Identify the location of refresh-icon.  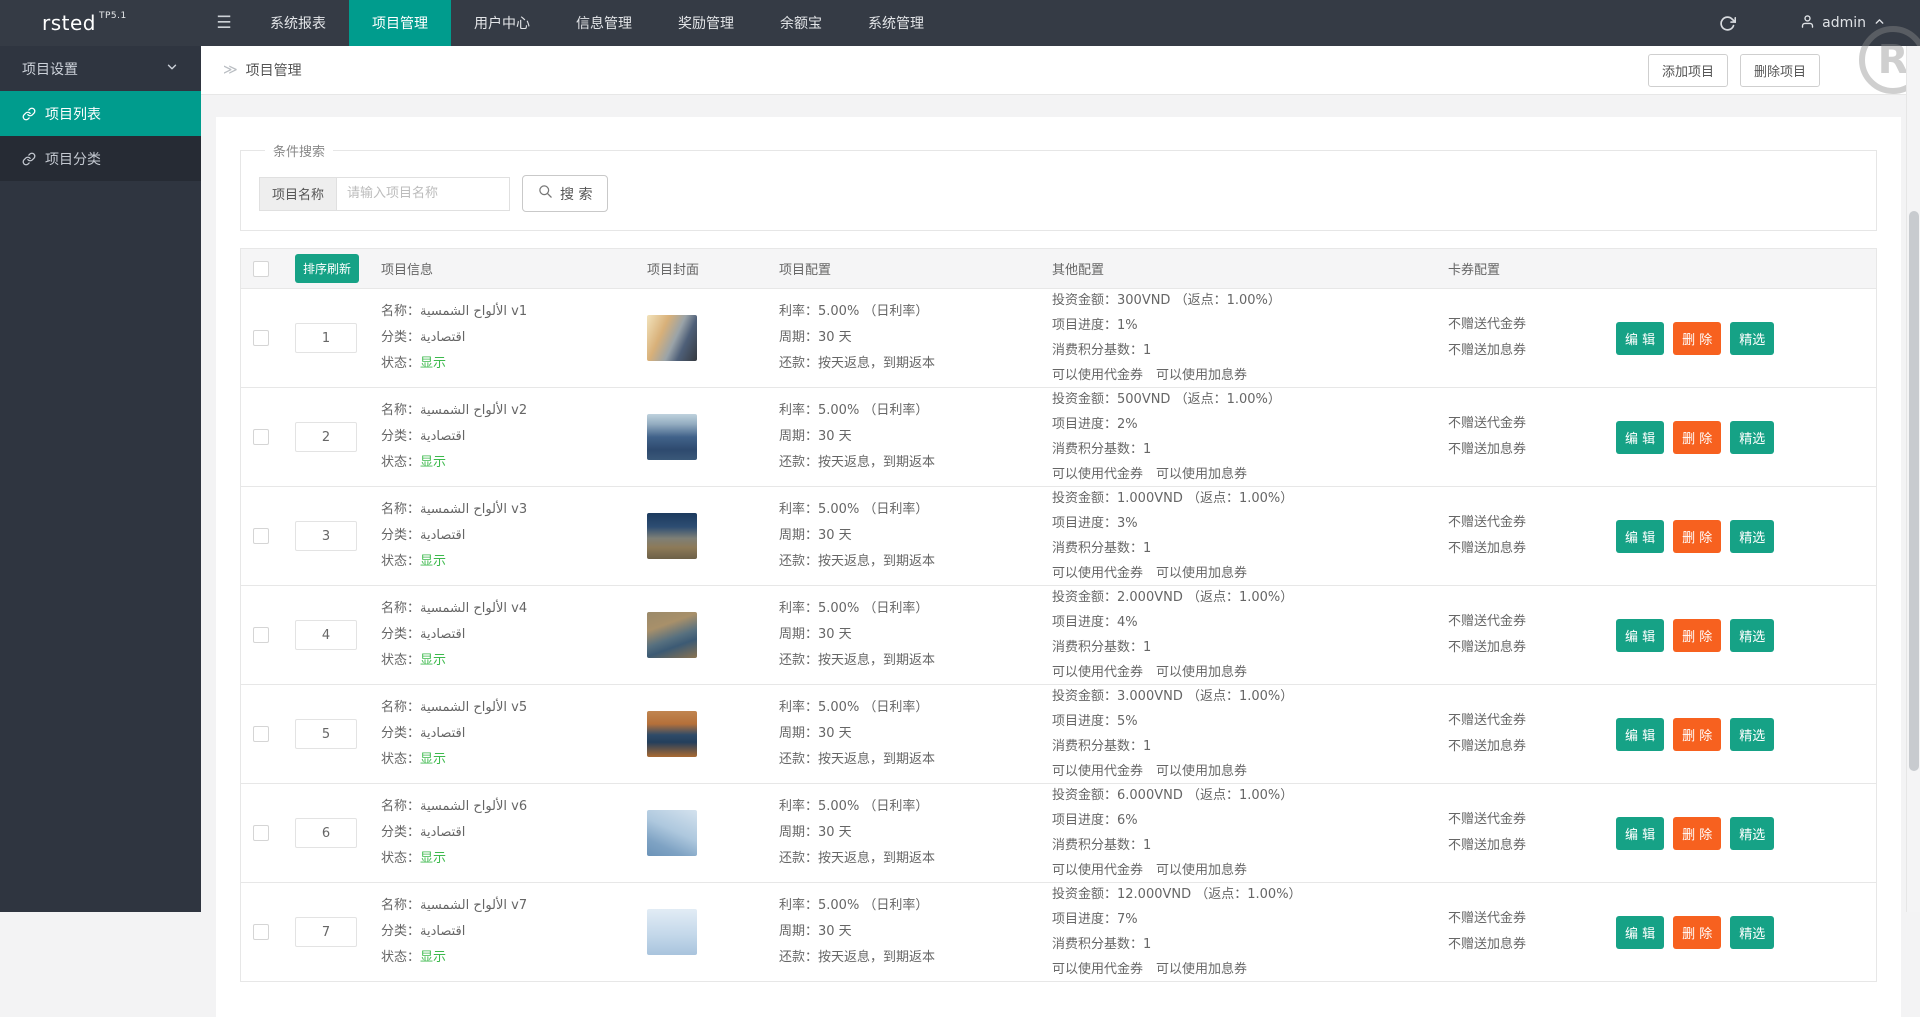
(1728, 23).